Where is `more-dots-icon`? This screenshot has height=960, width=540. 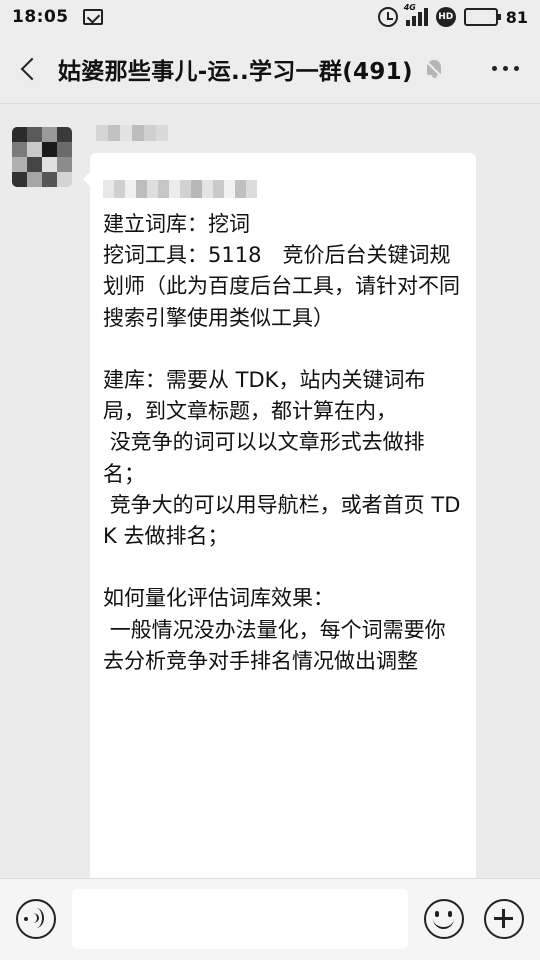 more-dots-icon is located at coordinates (505, 69).